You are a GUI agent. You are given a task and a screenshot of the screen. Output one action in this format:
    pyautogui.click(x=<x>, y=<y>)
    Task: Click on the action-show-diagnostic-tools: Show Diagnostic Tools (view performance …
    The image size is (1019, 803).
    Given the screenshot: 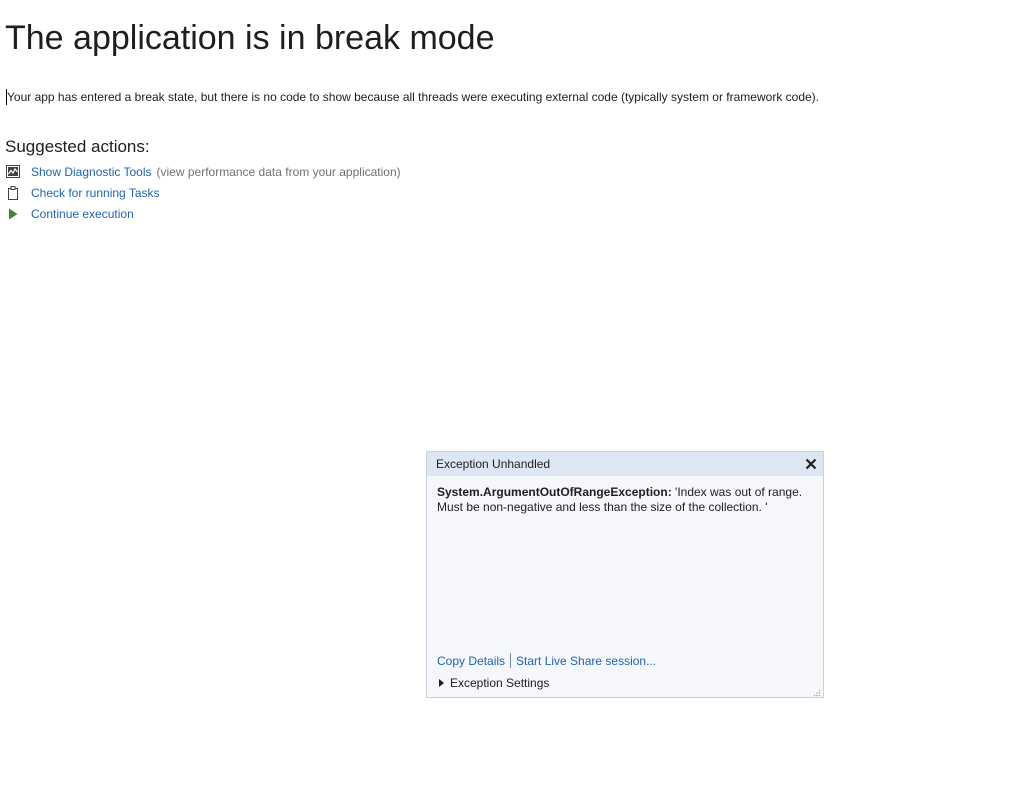 What is the action you would take?
    pyautogui.click(x=203, y=171)
    